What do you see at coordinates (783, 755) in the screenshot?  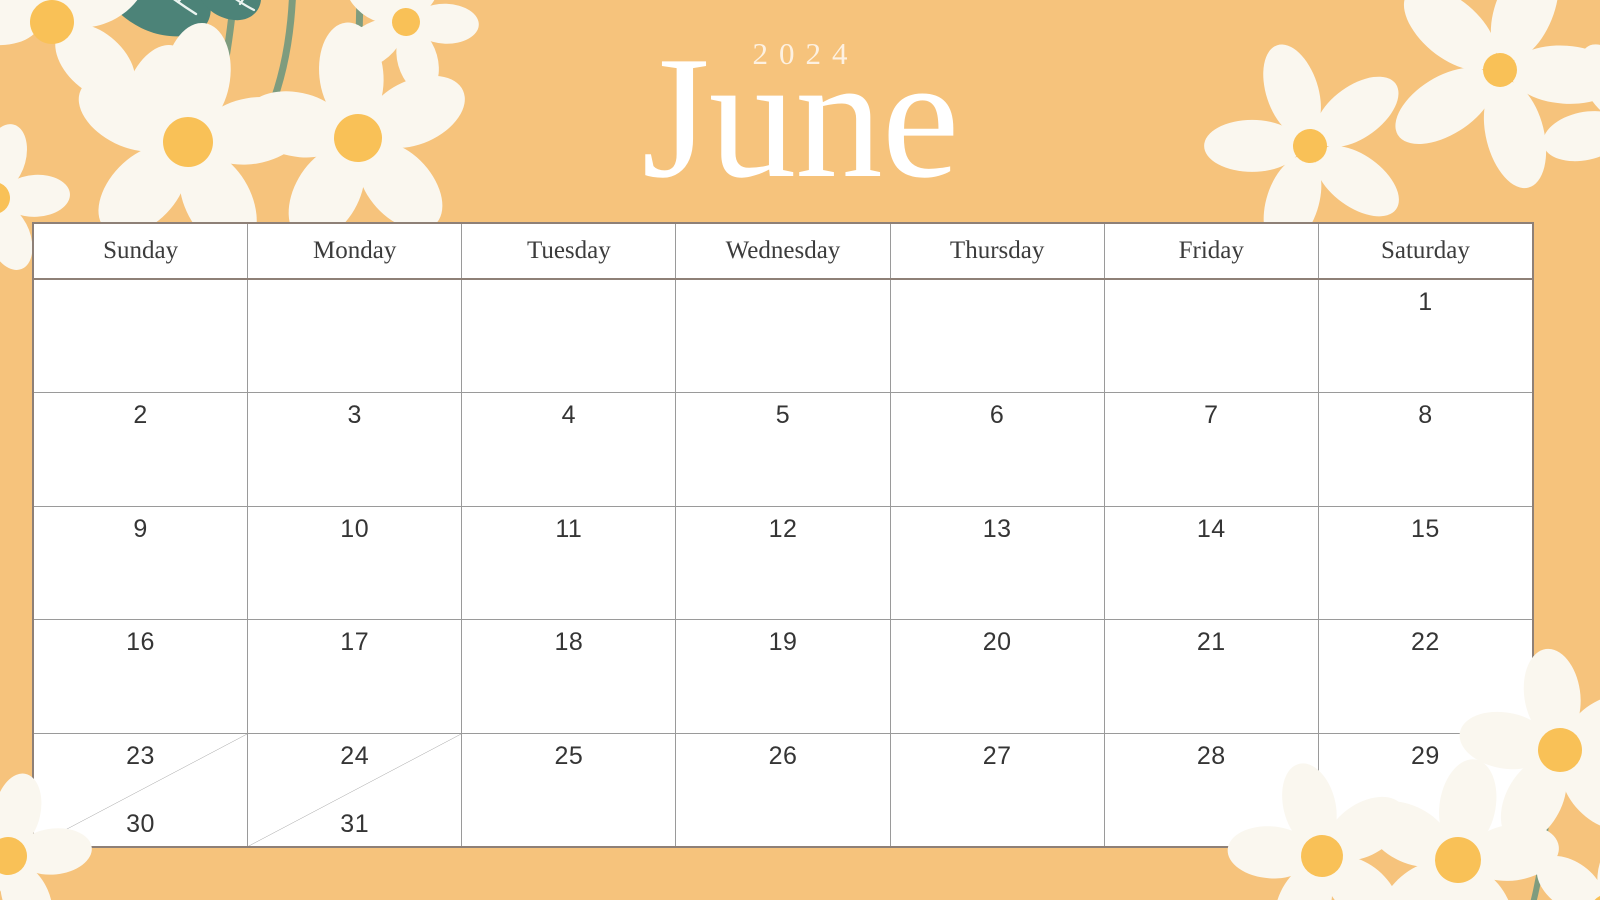 I see `day-number: 26` at bounding box center [783, 755].